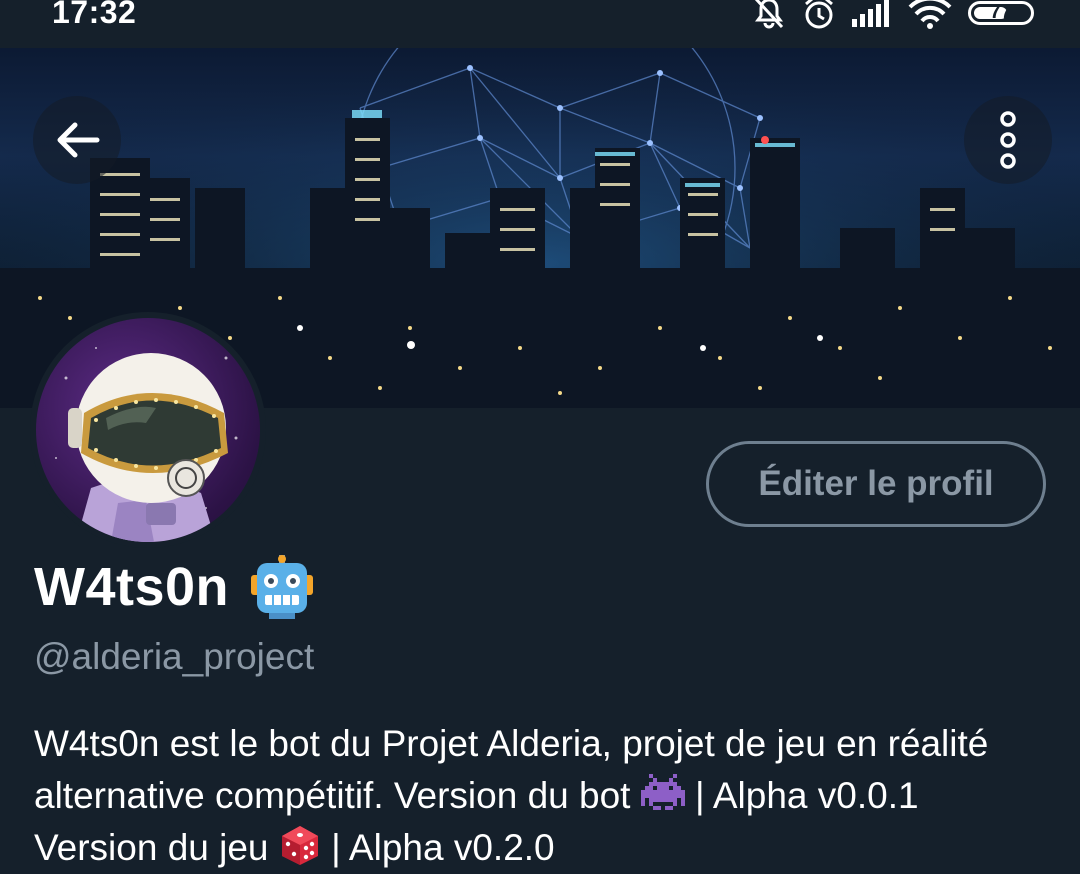  Describe the element at coordinates (930, 14) in the screenshot. I see `wifi-icon` at that location.